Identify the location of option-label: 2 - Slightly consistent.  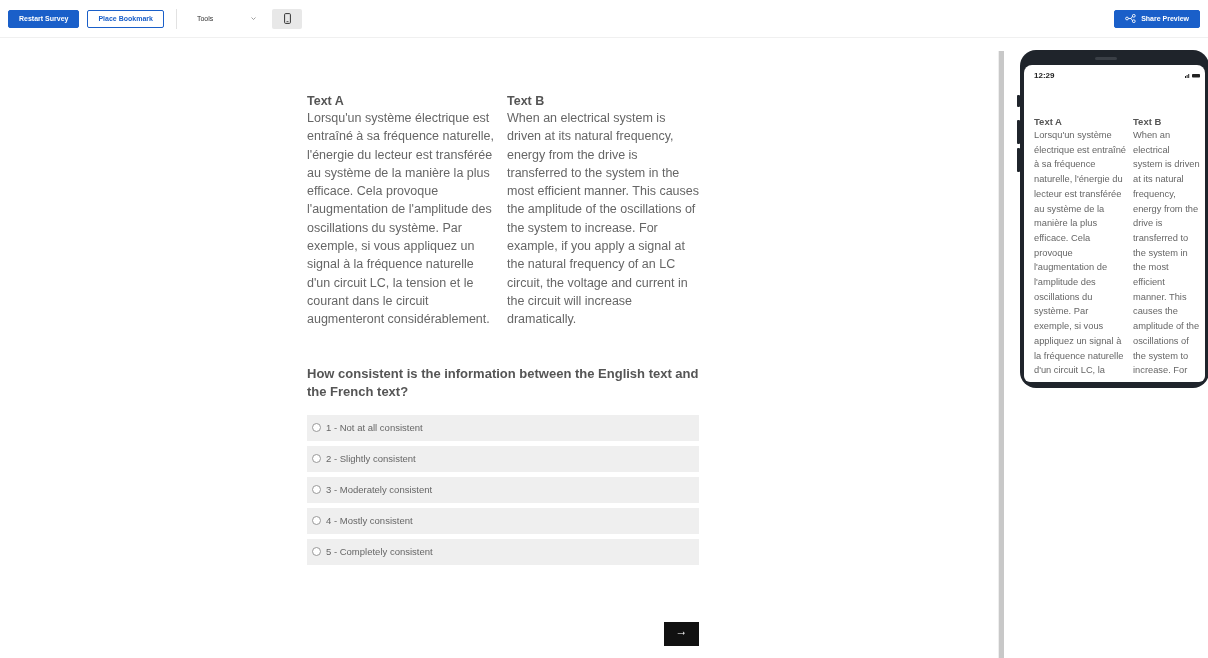
(371, 459).